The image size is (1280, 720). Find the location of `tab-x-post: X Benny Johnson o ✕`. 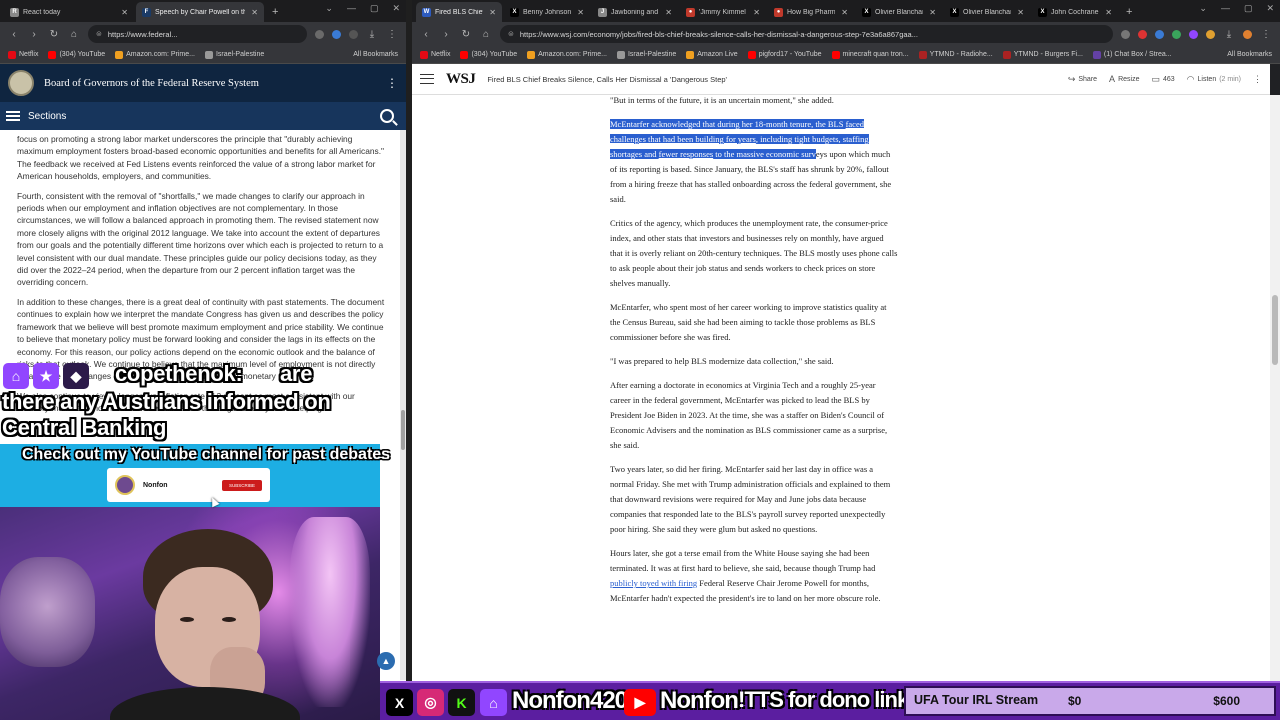

tab-x-post: X Benny Johnson o ✕ is located at coordinates (547, 12).